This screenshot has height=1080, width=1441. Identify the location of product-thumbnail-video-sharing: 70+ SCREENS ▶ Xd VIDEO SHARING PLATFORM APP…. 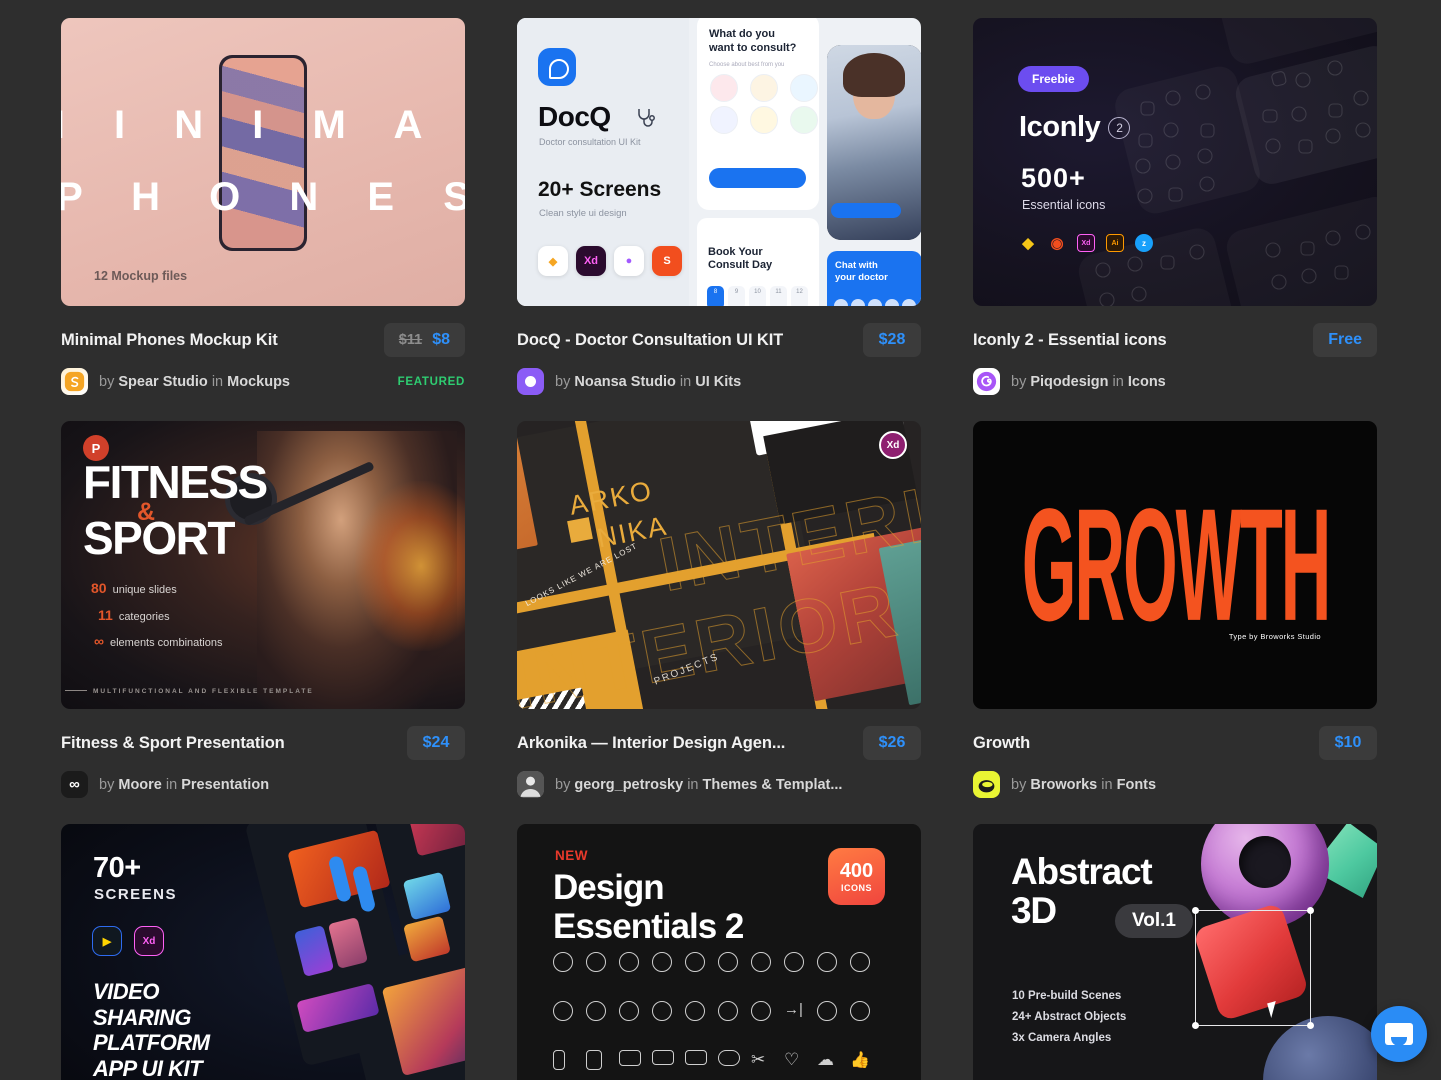
(263, 952).